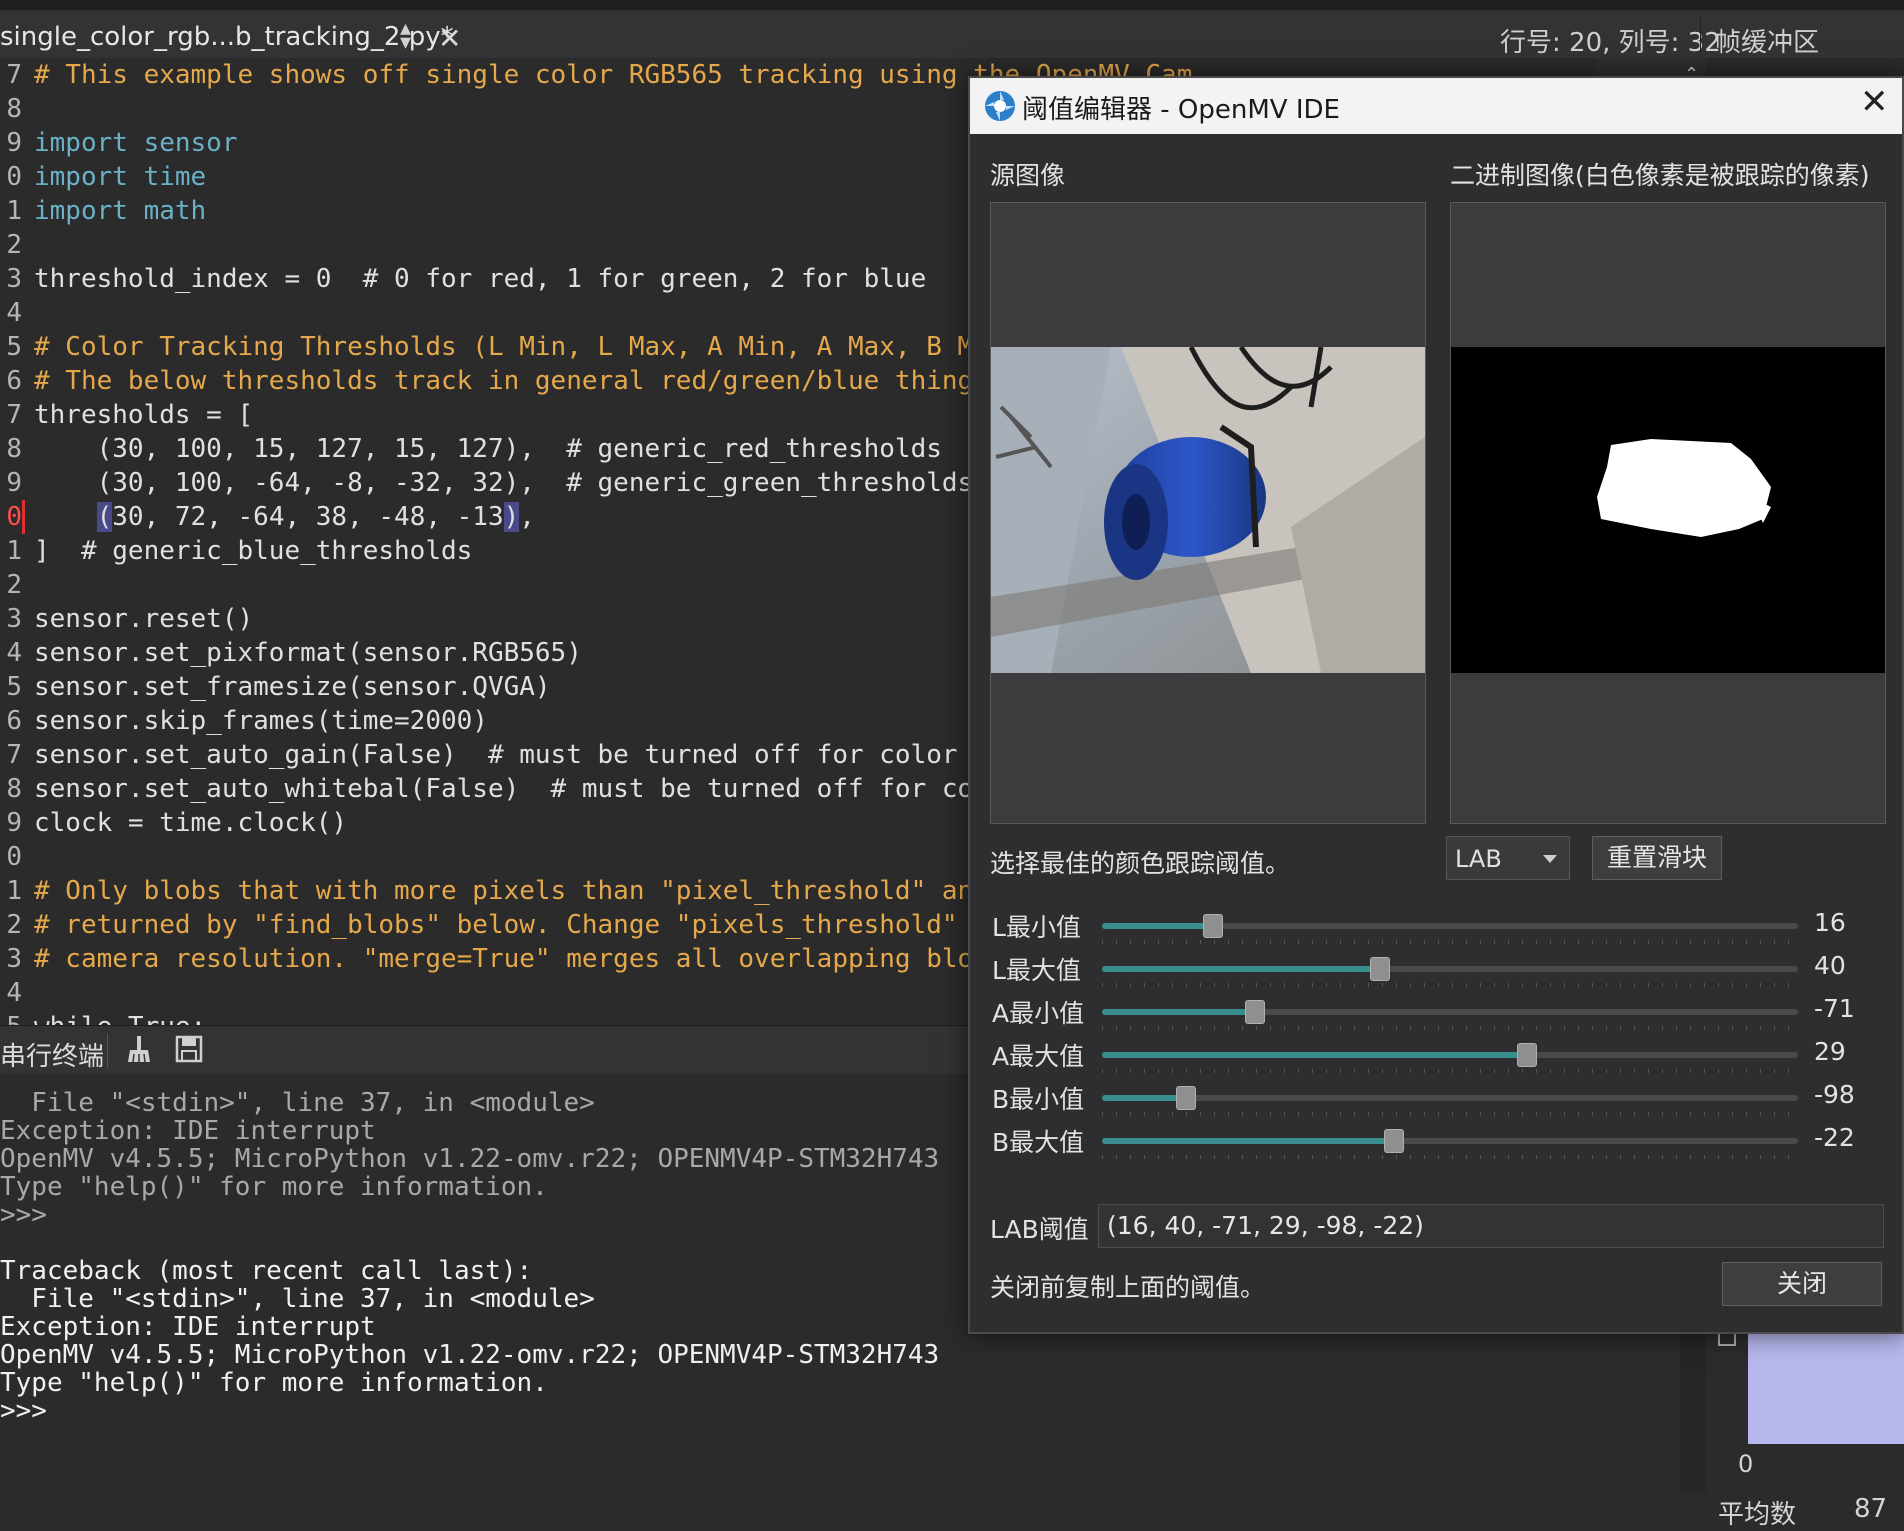  What do you see at coordinates (1028, 175) in the screenshot?
I see `source-image-label: 源图像` at bounding box center [1028, 175].